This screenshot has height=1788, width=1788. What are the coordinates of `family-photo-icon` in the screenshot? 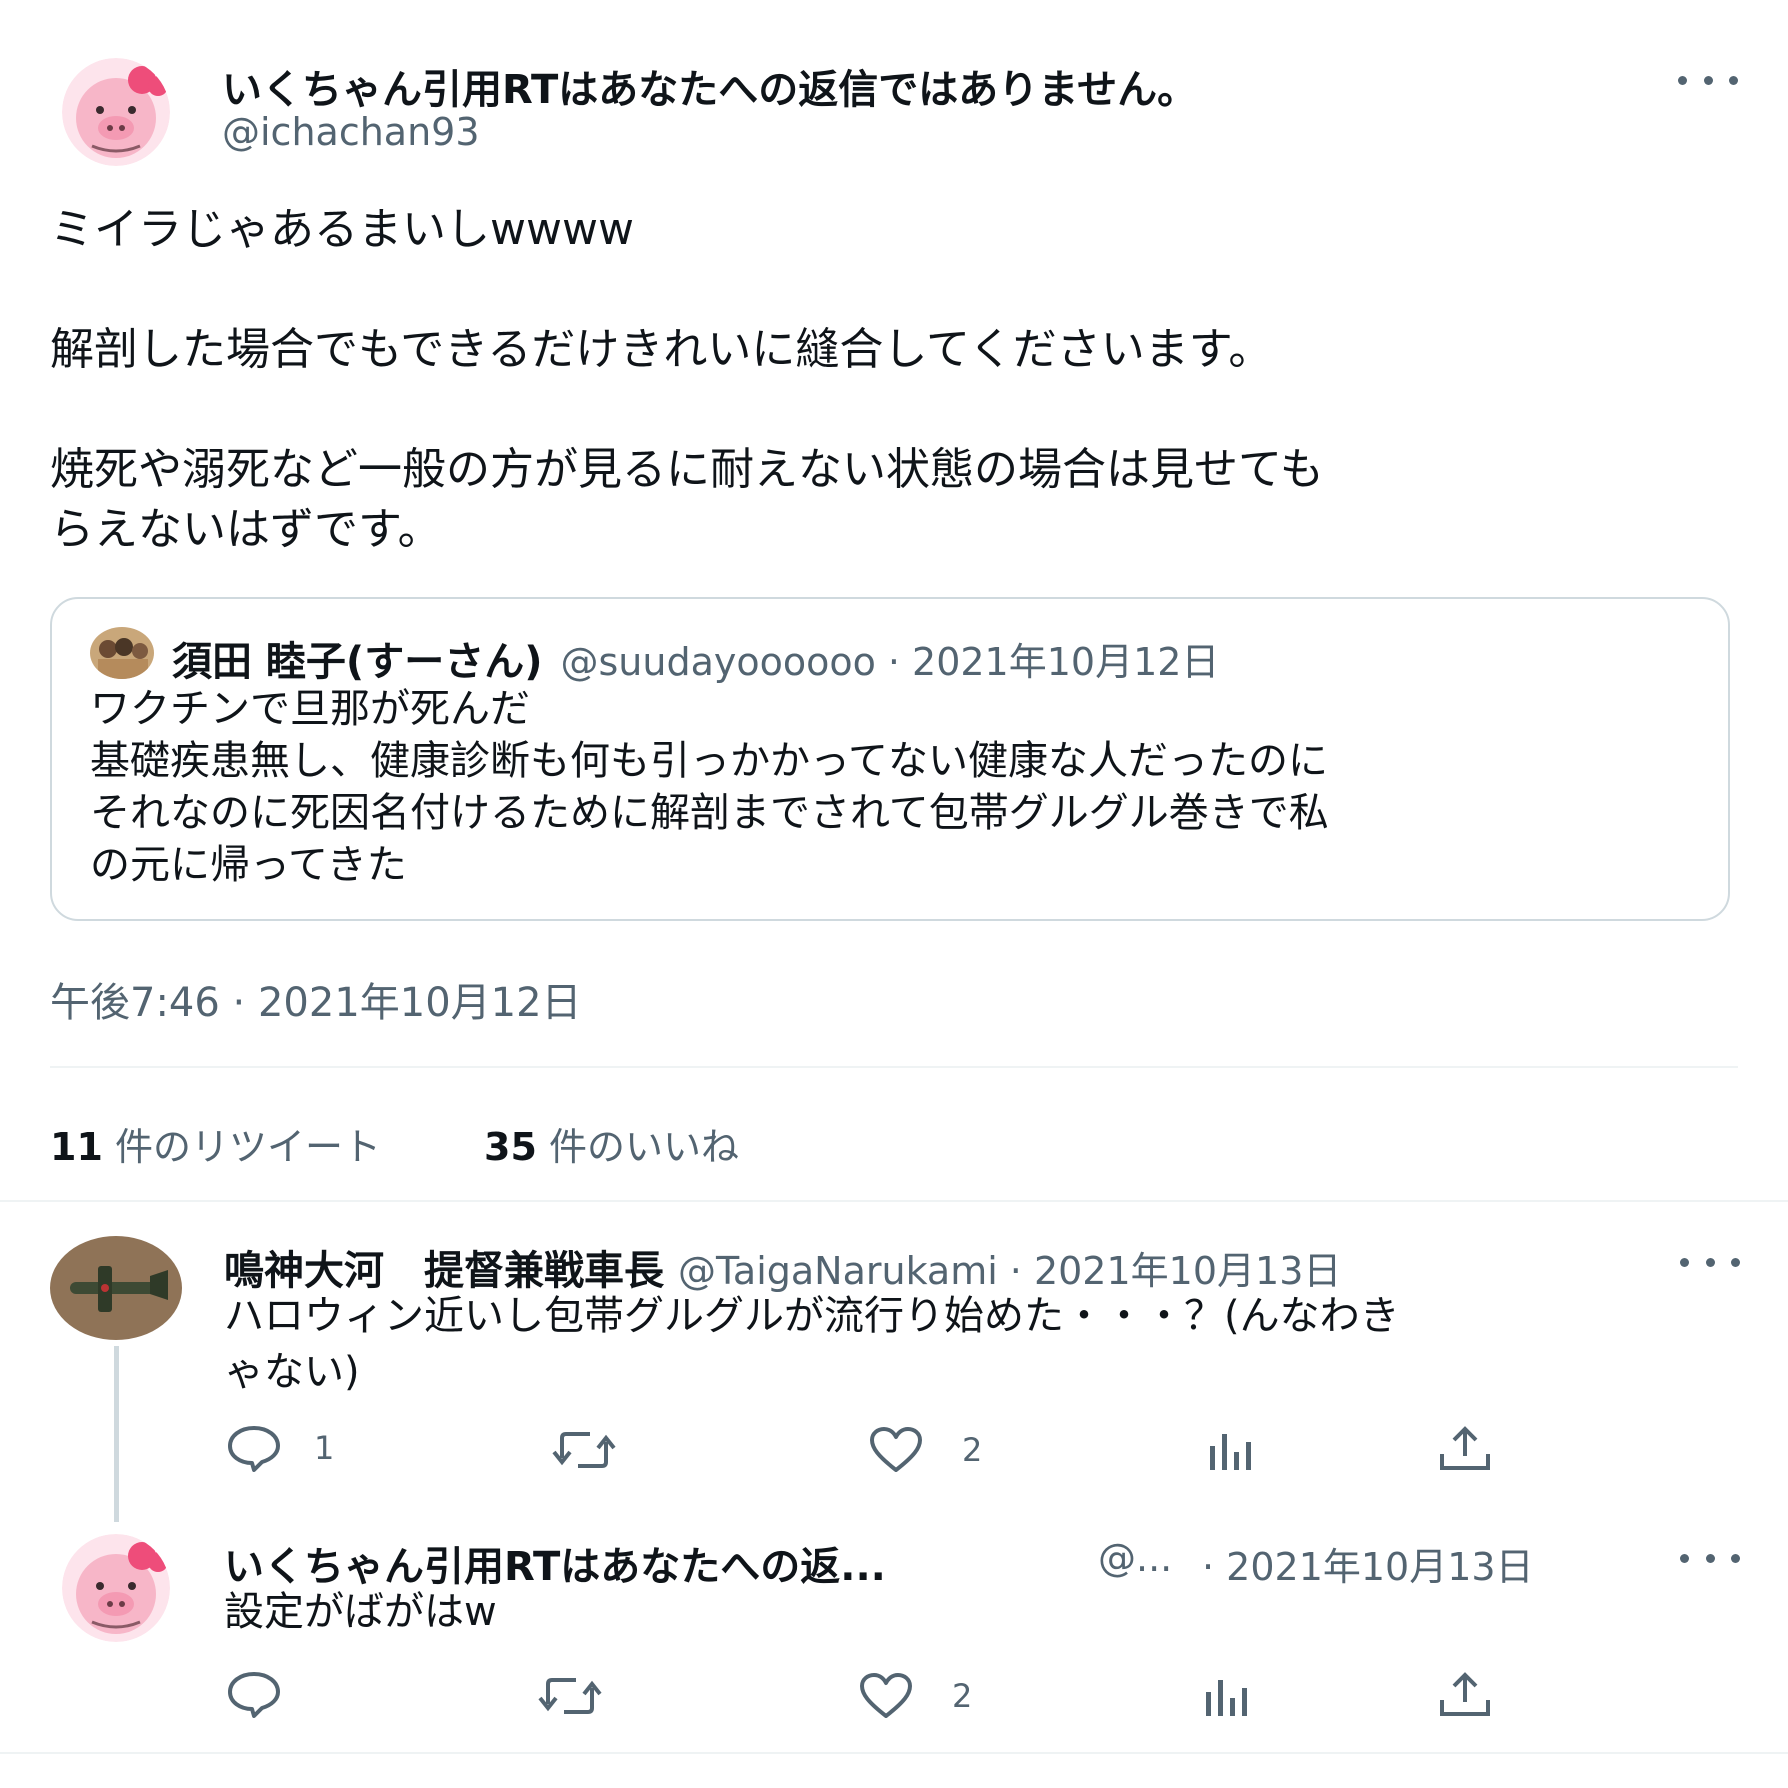 It's located at (122, 653).